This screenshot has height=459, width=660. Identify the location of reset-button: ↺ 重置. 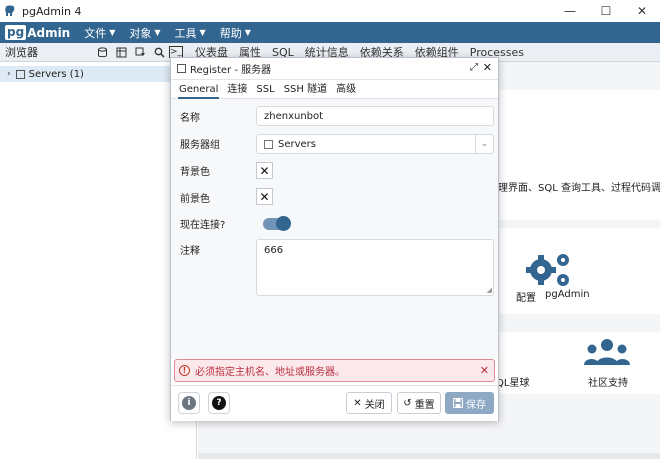
(419, 403).